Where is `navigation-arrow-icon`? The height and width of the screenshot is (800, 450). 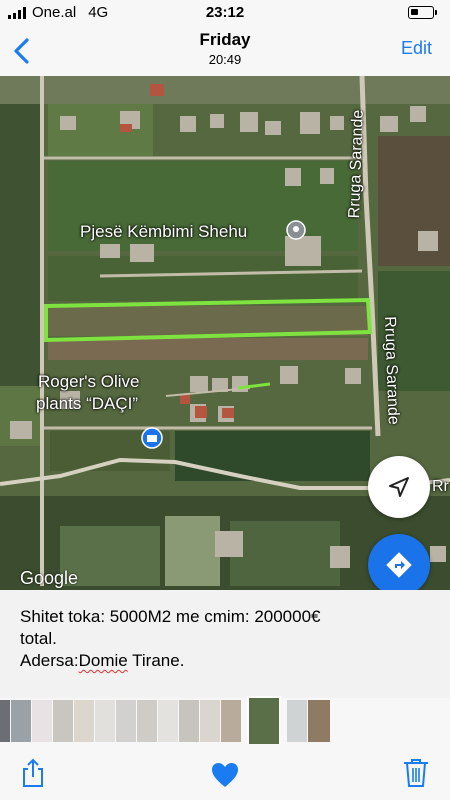
navigation-arrow-icon is located at coordinates (399, 487).